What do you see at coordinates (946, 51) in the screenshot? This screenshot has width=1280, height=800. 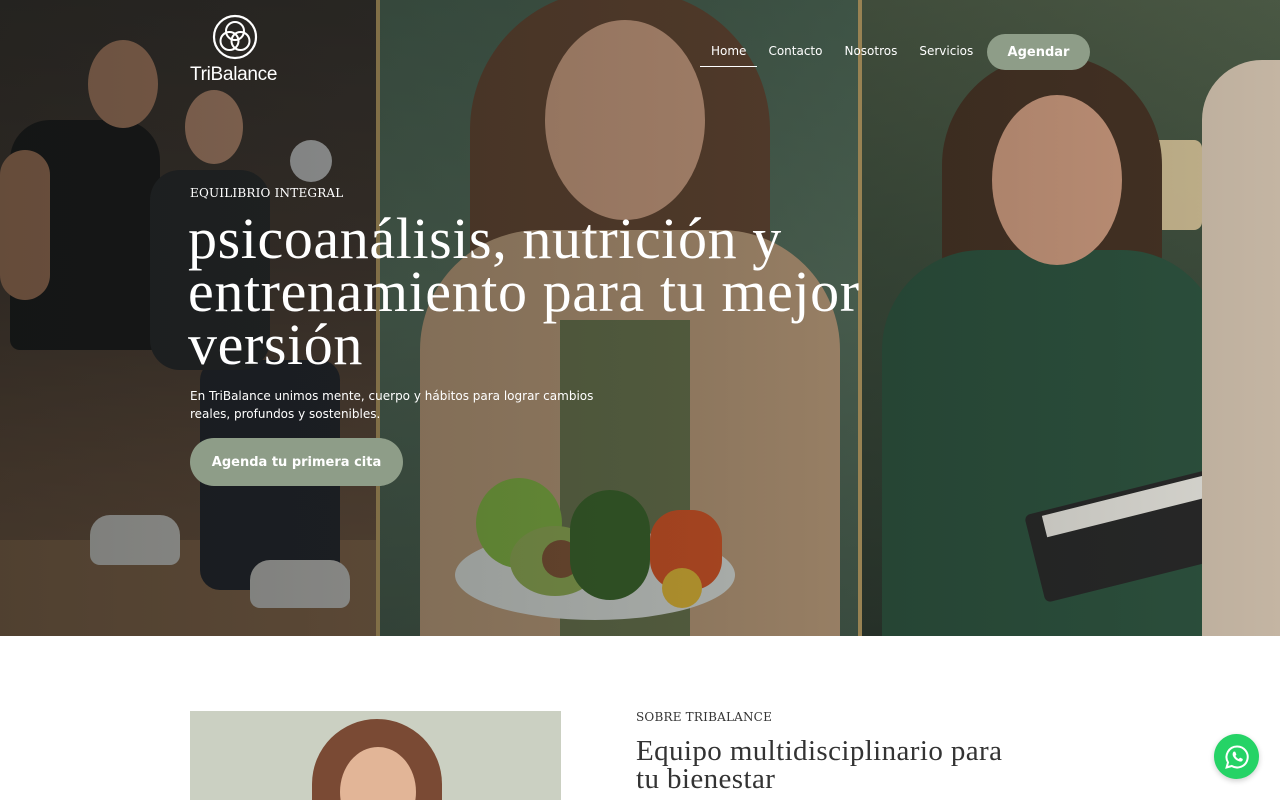 I see `nav-servicios: Servicios` at bounding box center [946, 51].